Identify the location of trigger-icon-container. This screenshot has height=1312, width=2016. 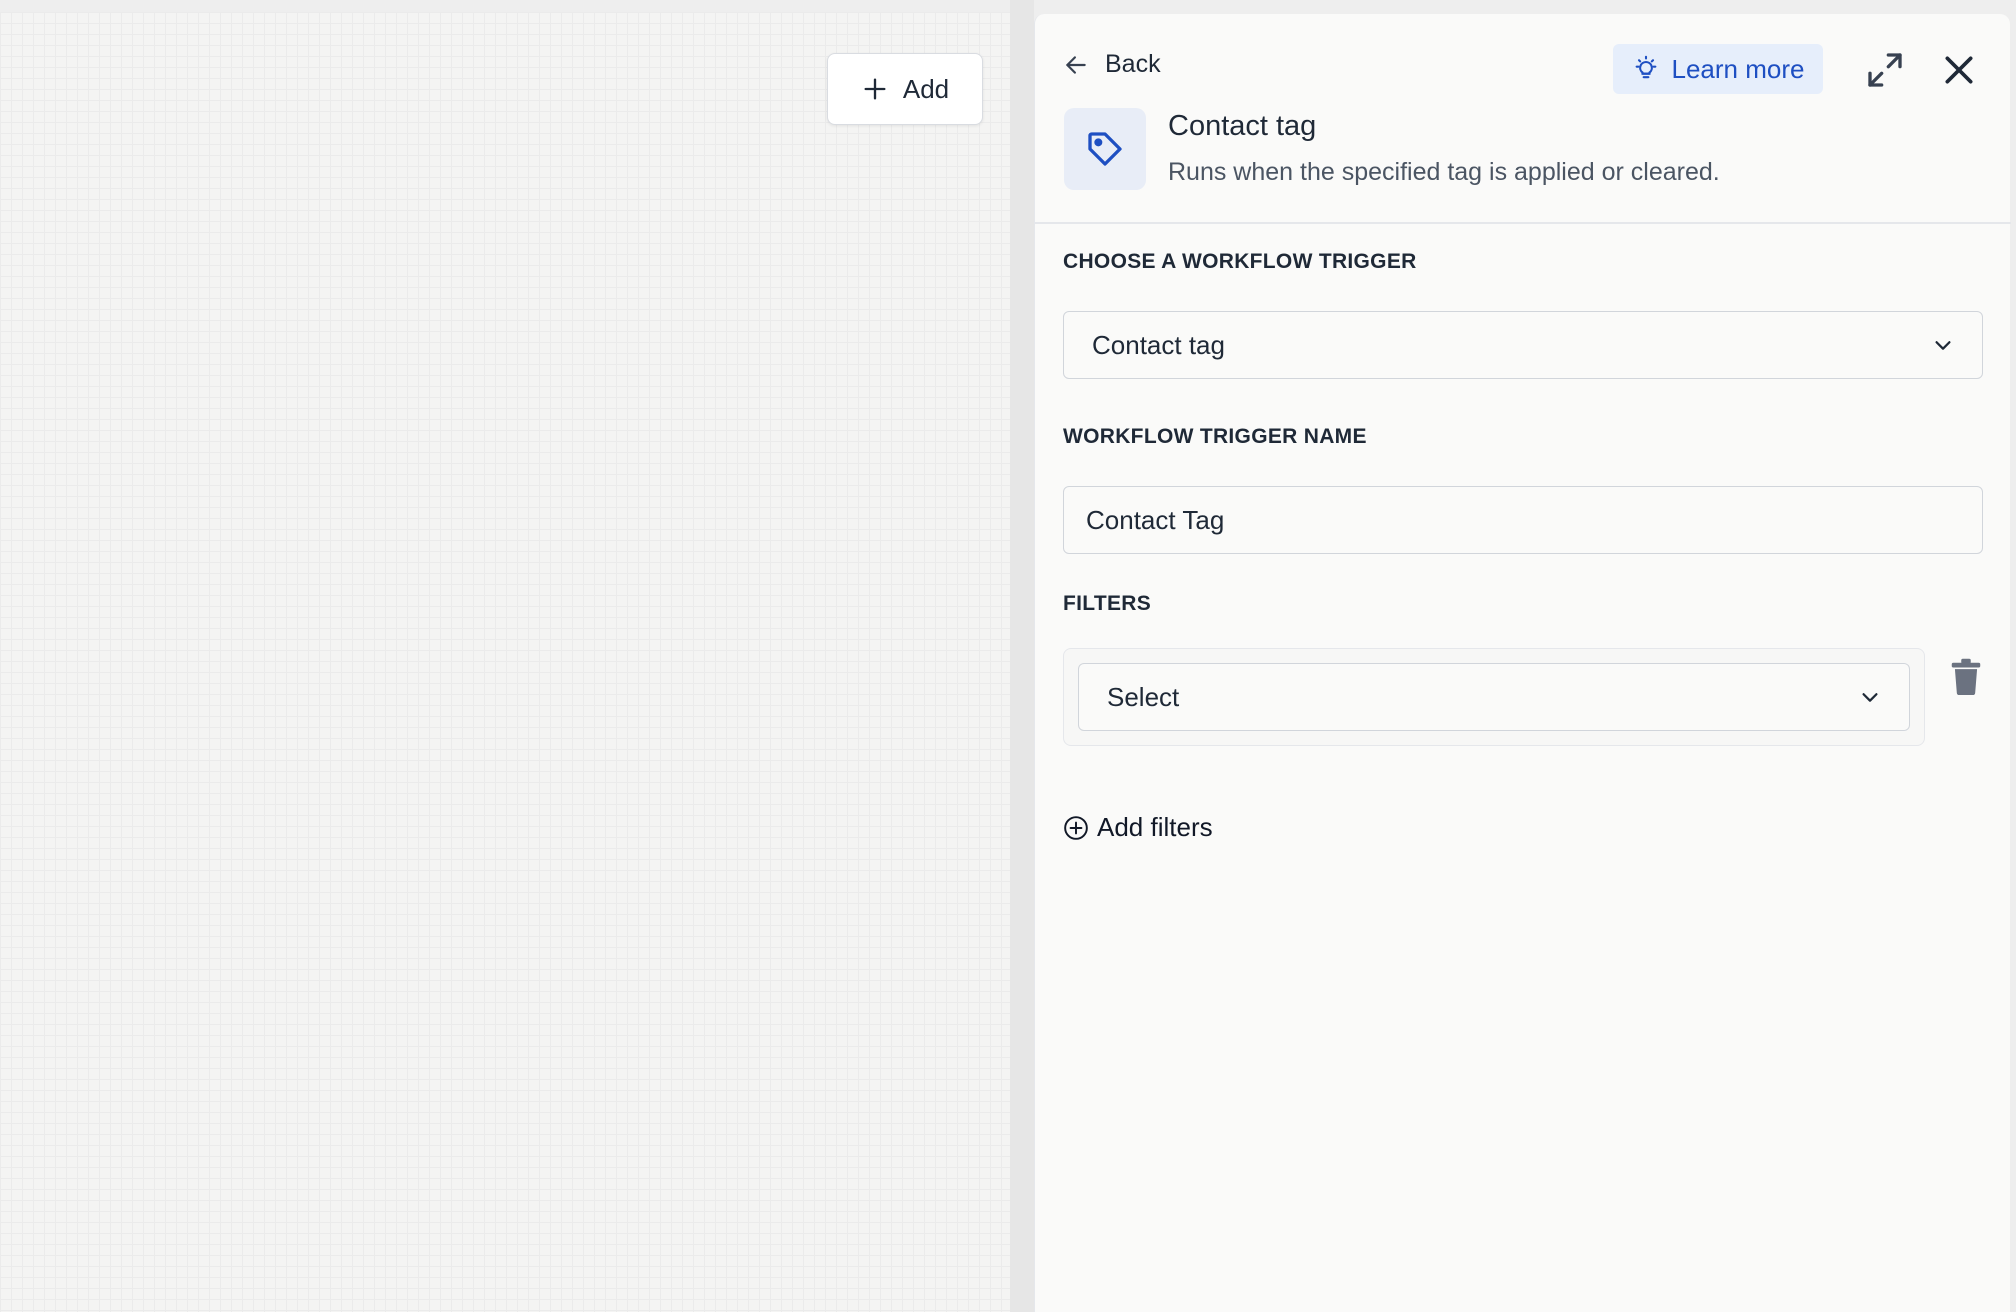
(1105, 149).